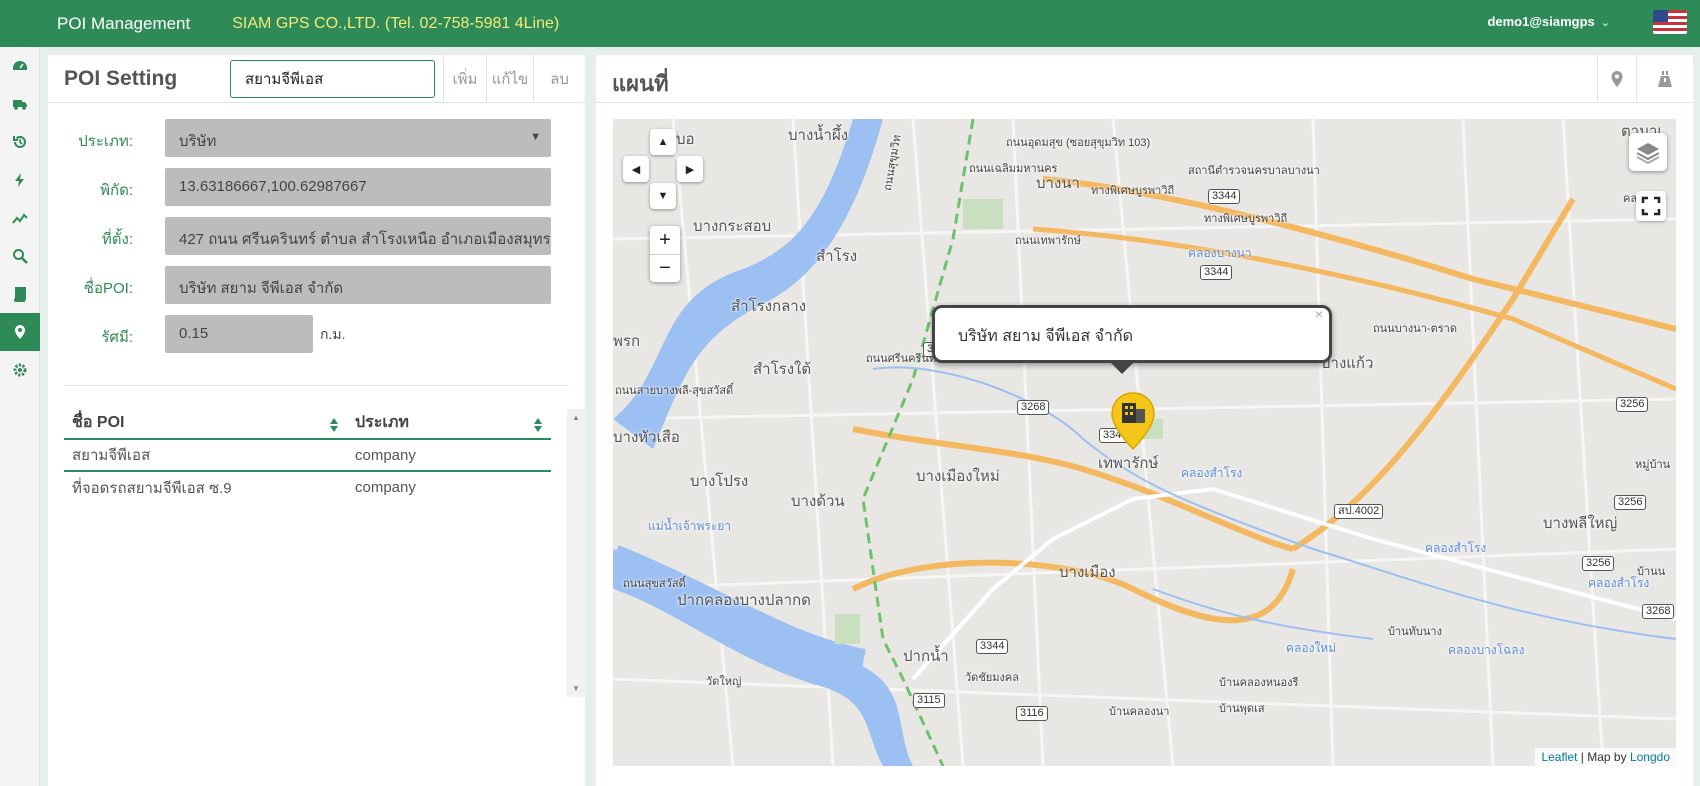  I want to click on type-row: ประเภท: บริษัท ▼, so click(316, 138).